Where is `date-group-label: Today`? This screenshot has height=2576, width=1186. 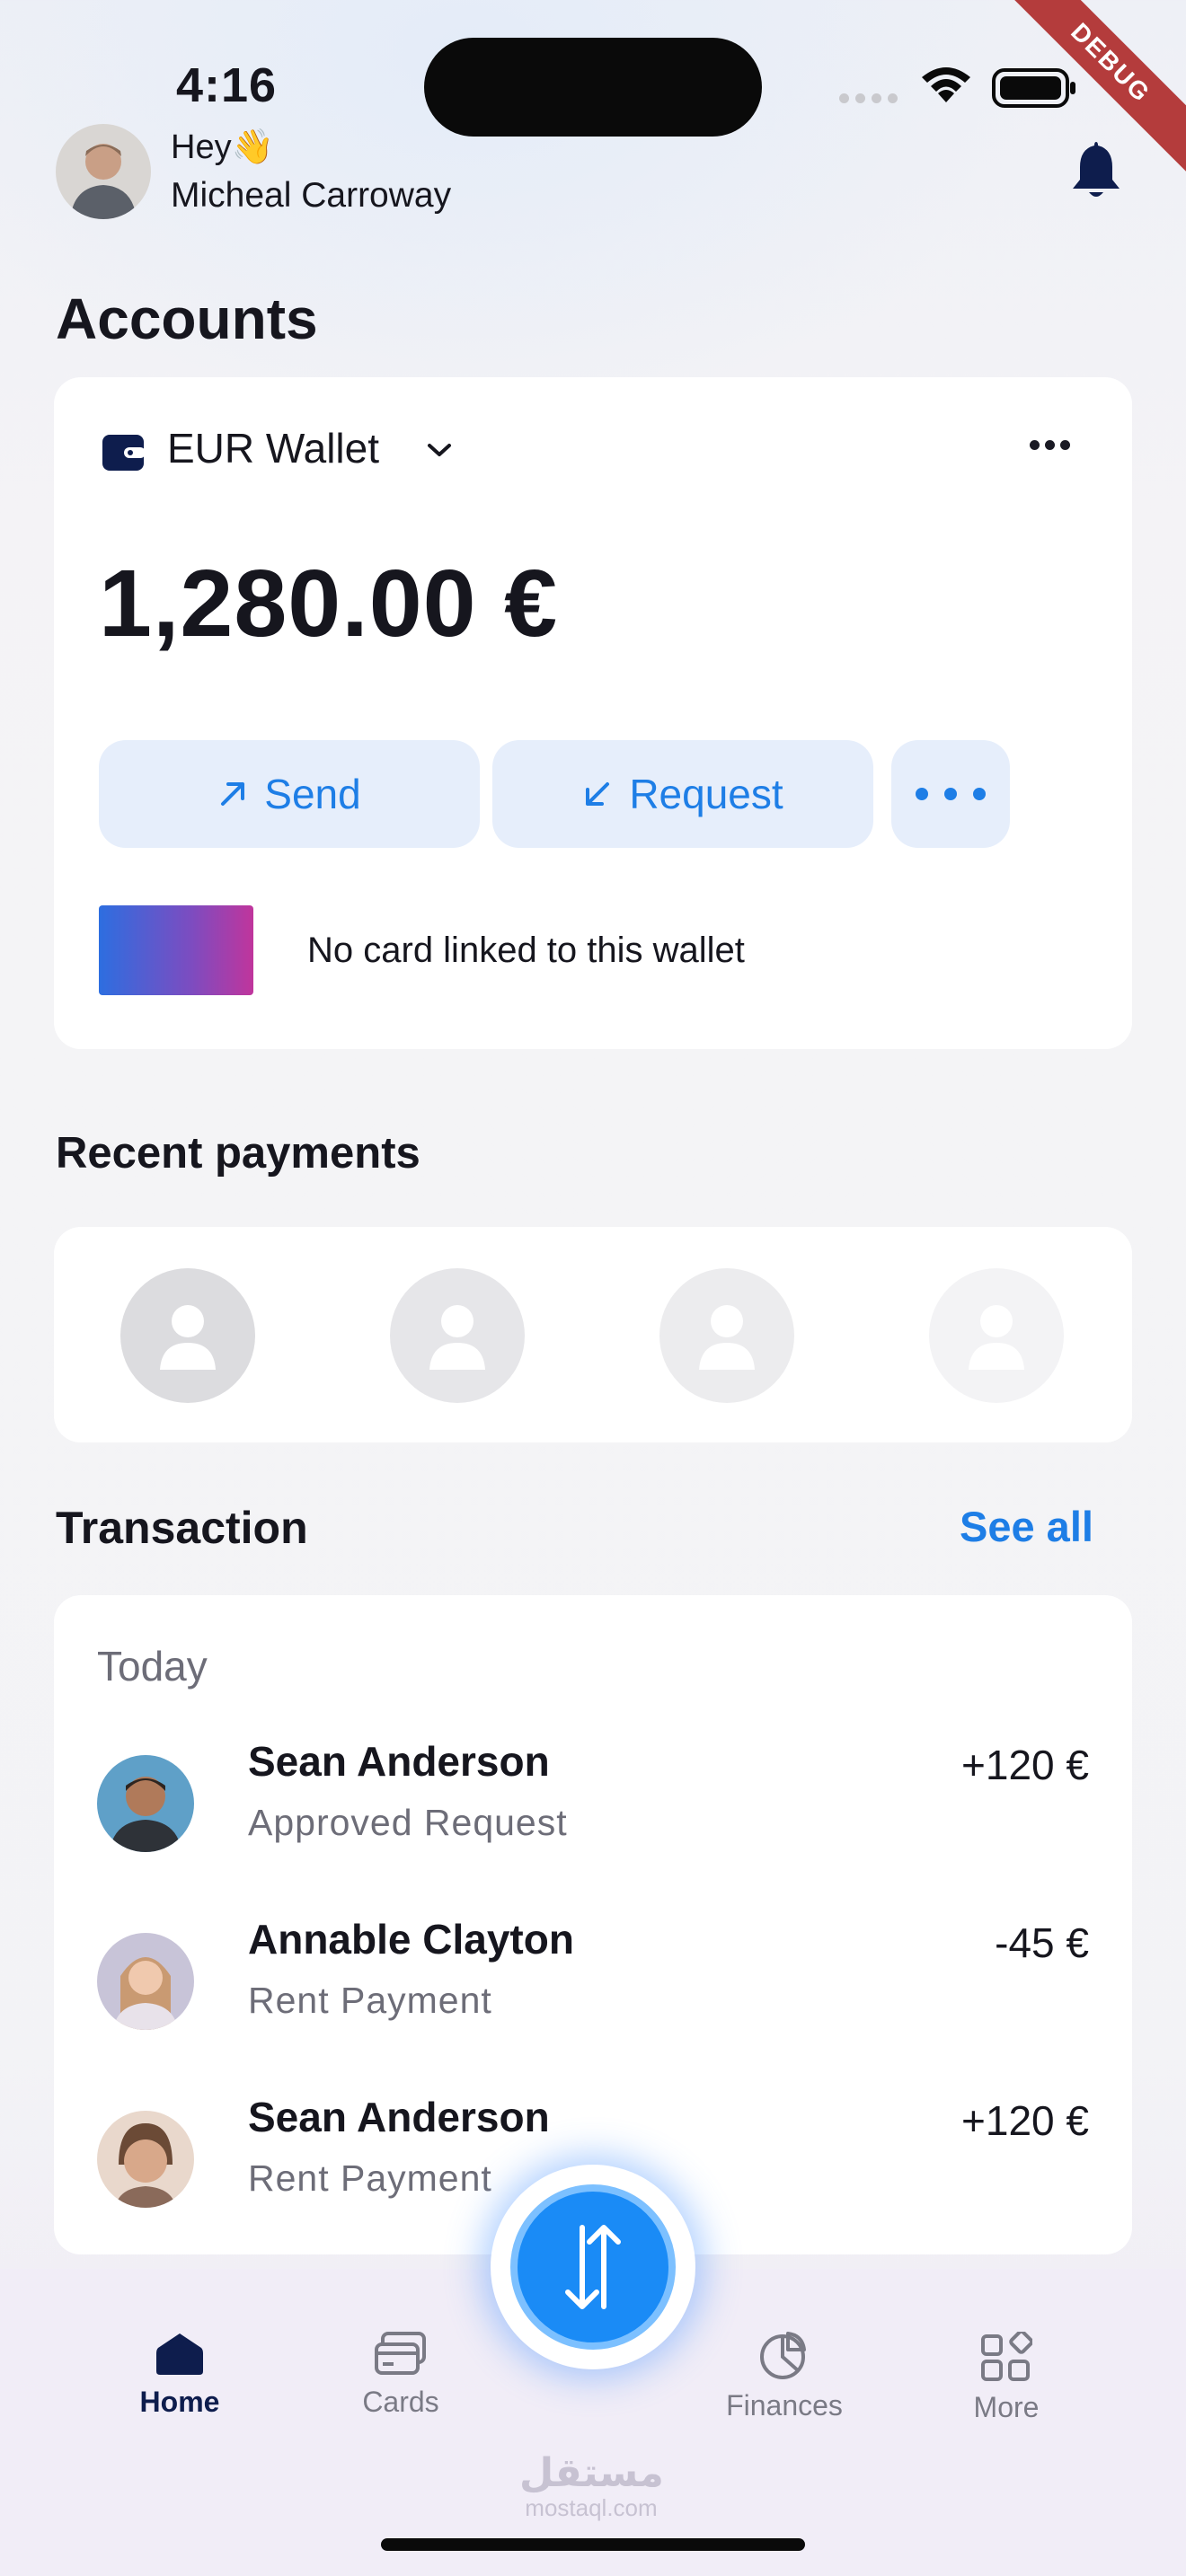
date-group-label: Today is located at coordinates (152, 1666).